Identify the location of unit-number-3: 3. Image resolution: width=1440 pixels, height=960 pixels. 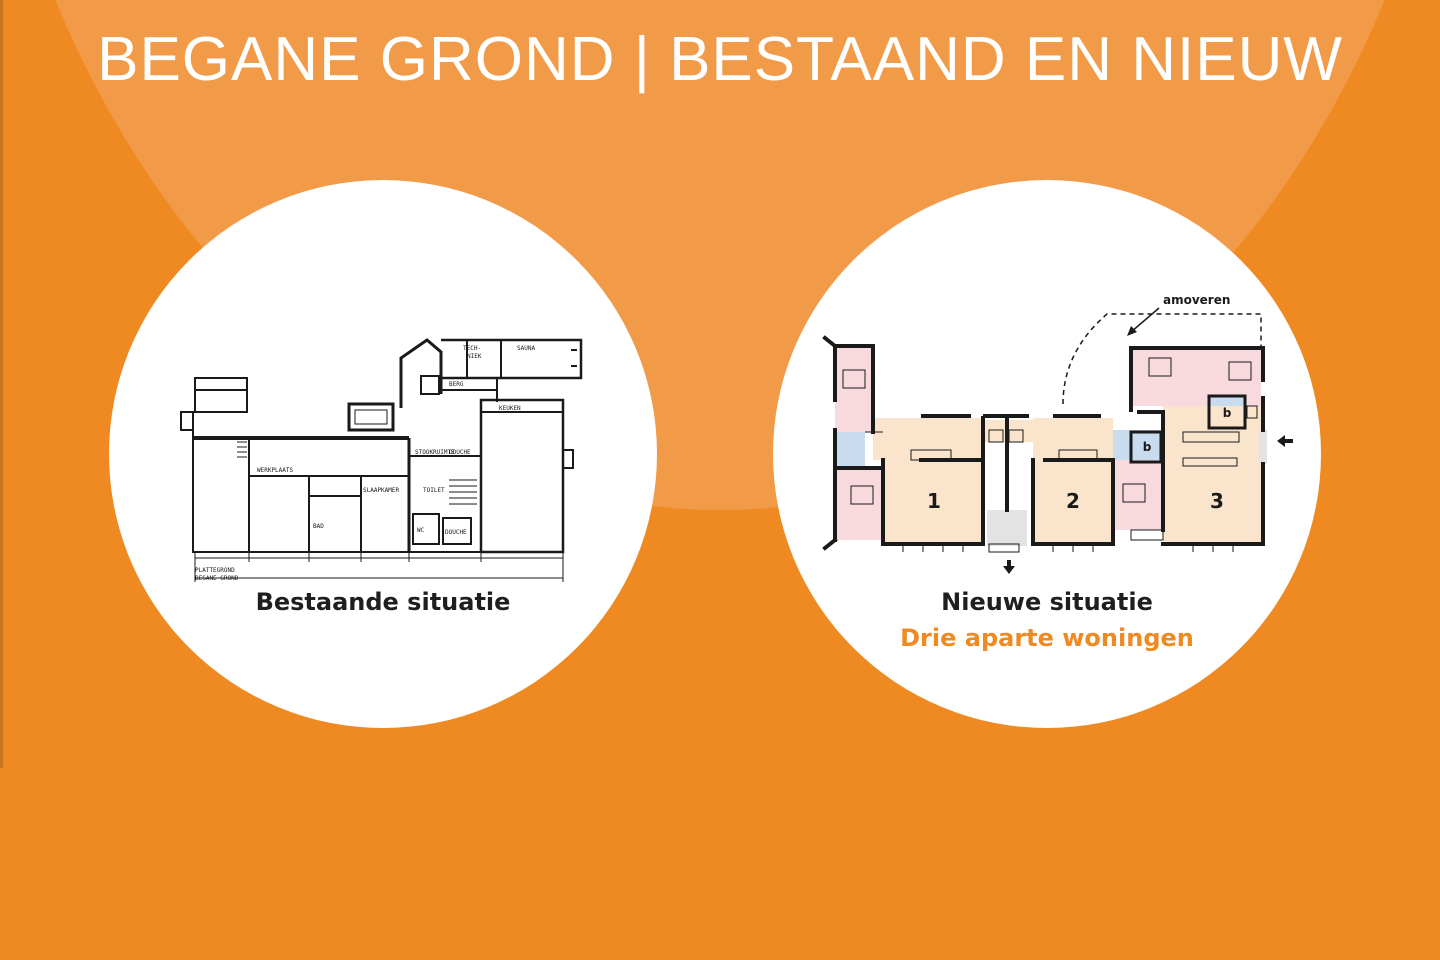
(1217, 501).